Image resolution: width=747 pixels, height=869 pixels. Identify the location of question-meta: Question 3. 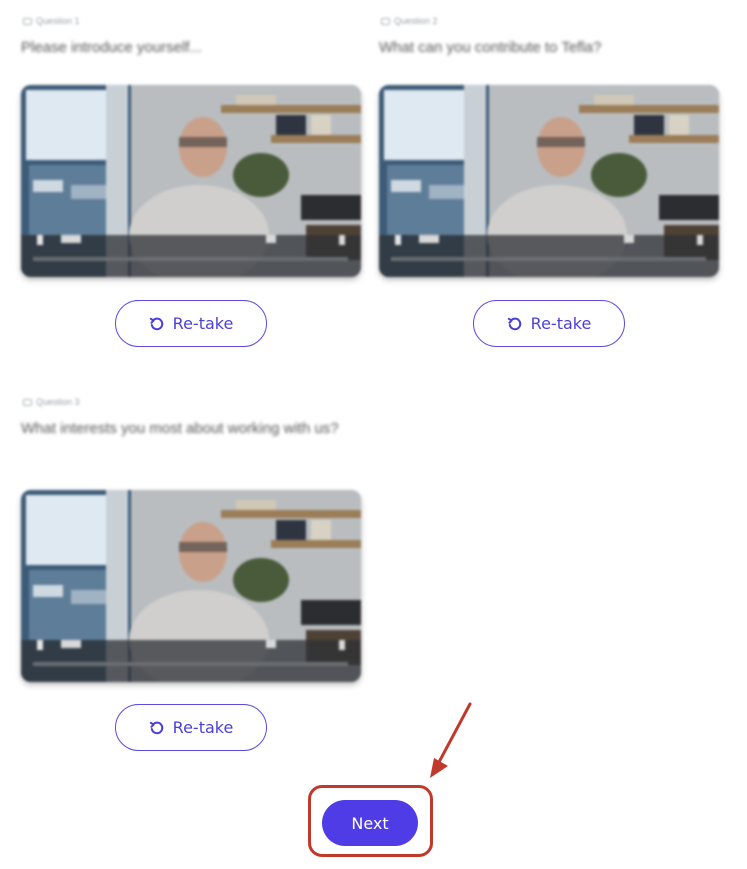
(51, 402).